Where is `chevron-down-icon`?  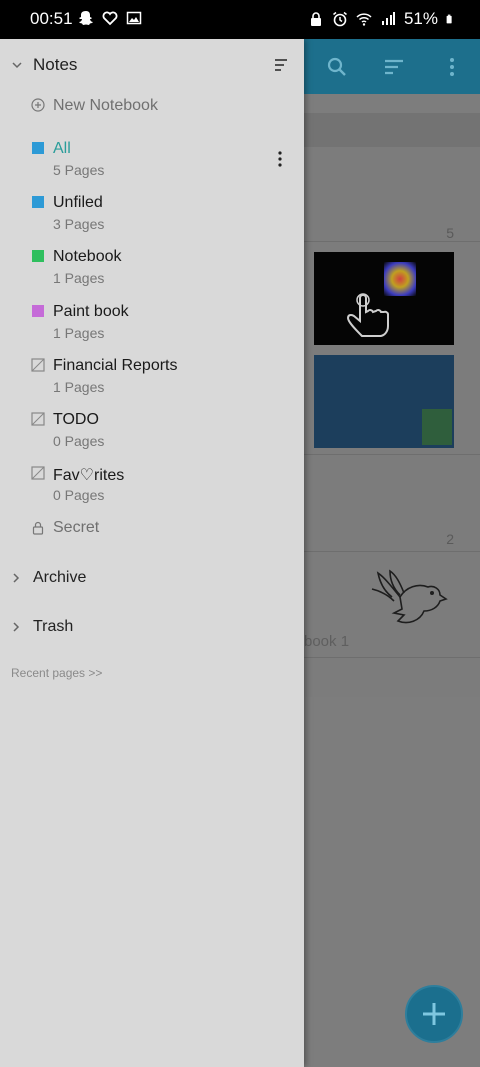
chevron-down-icon is located at coordinates (17, 65).